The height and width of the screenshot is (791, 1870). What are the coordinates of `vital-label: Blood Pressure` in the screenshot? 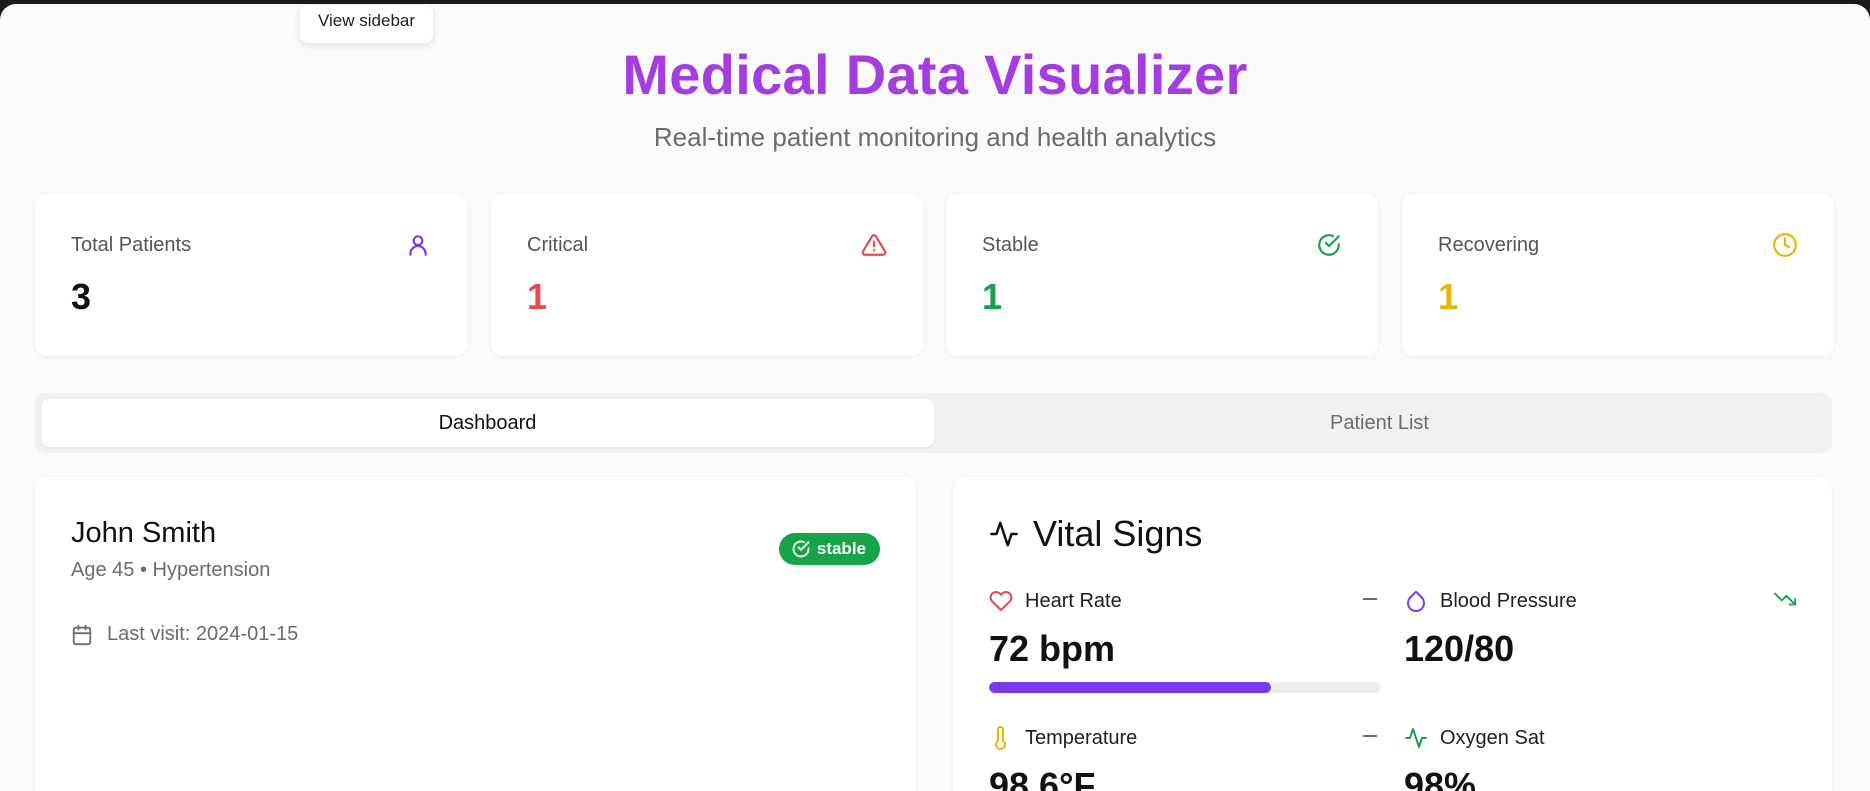 It's located at (1508, 600).